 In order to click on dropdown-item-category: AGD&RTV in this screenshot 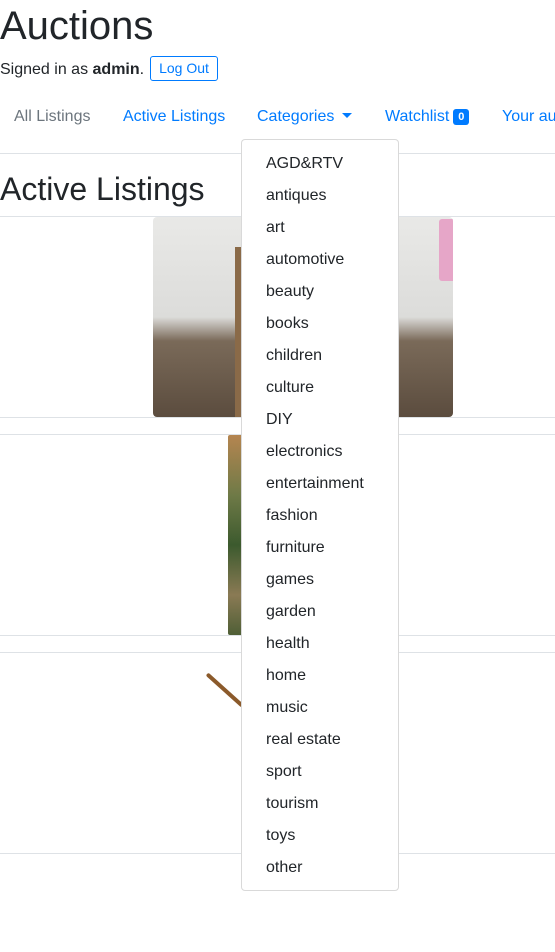, I will do `click(320, 164)`.